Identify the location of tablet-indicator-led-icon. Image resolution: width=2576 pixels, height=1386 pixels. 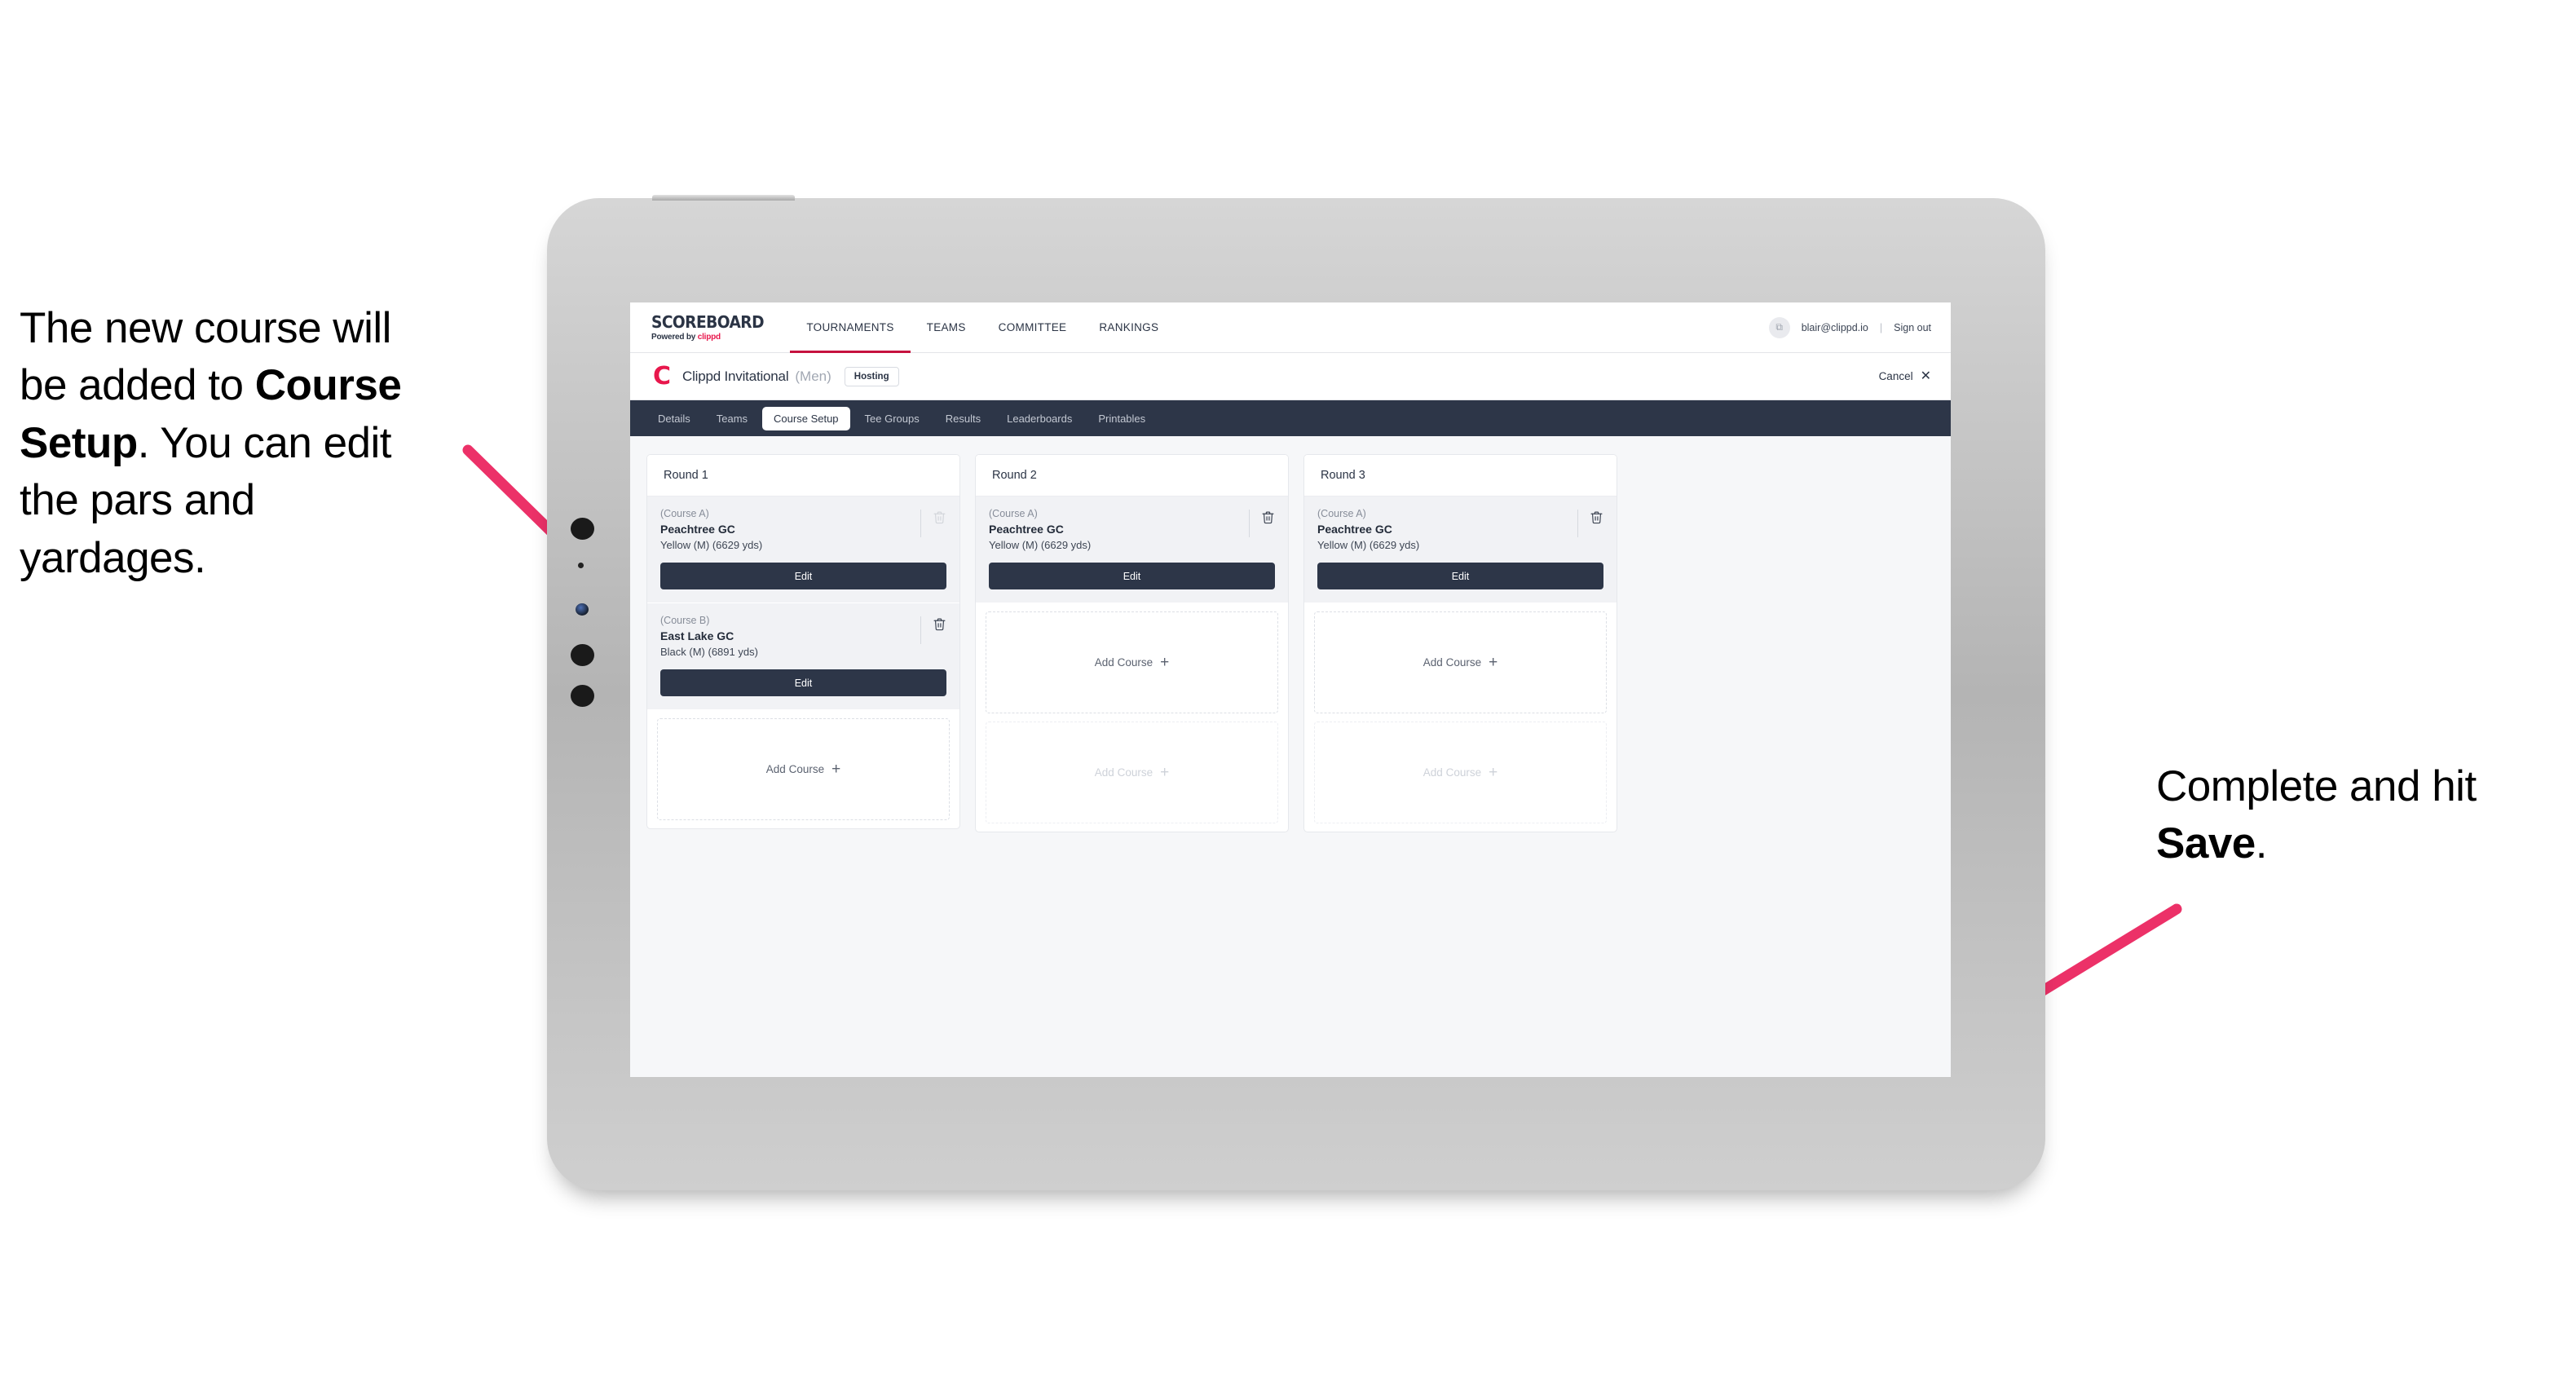
(582, 609).